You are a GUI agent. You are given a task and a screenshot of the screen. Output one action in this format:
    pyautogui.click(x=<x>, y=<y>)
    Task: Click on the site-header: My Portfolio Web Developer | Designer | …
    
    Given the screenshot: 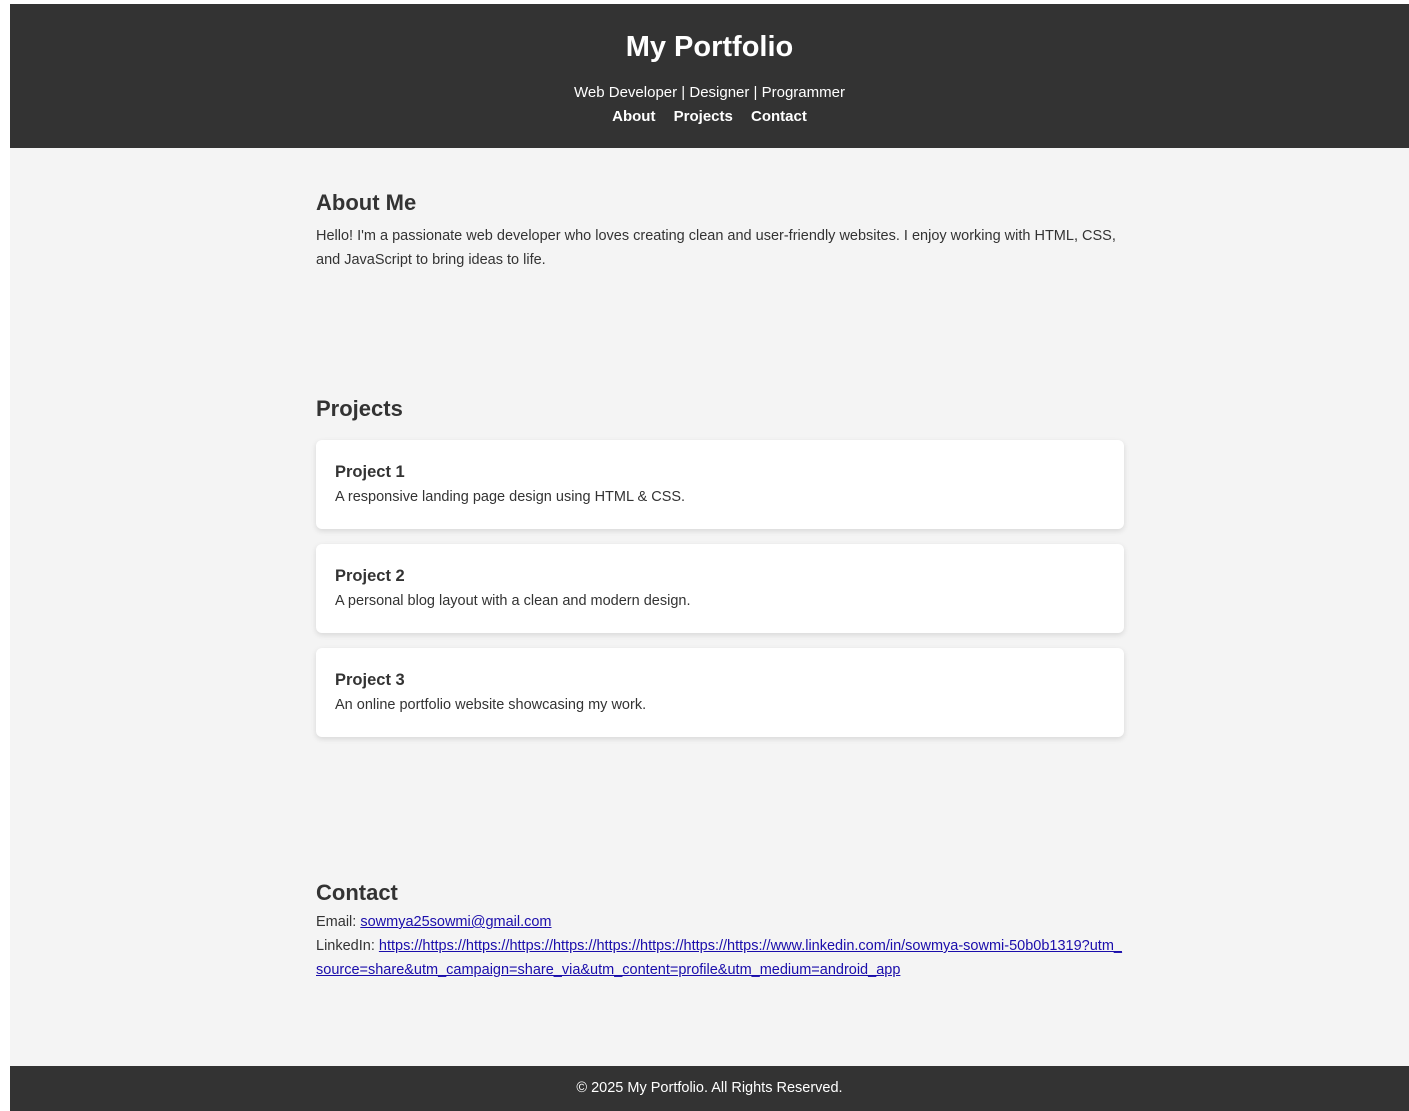 What is the action you would take?
    pyautogui.click(x=709, y=76)
    